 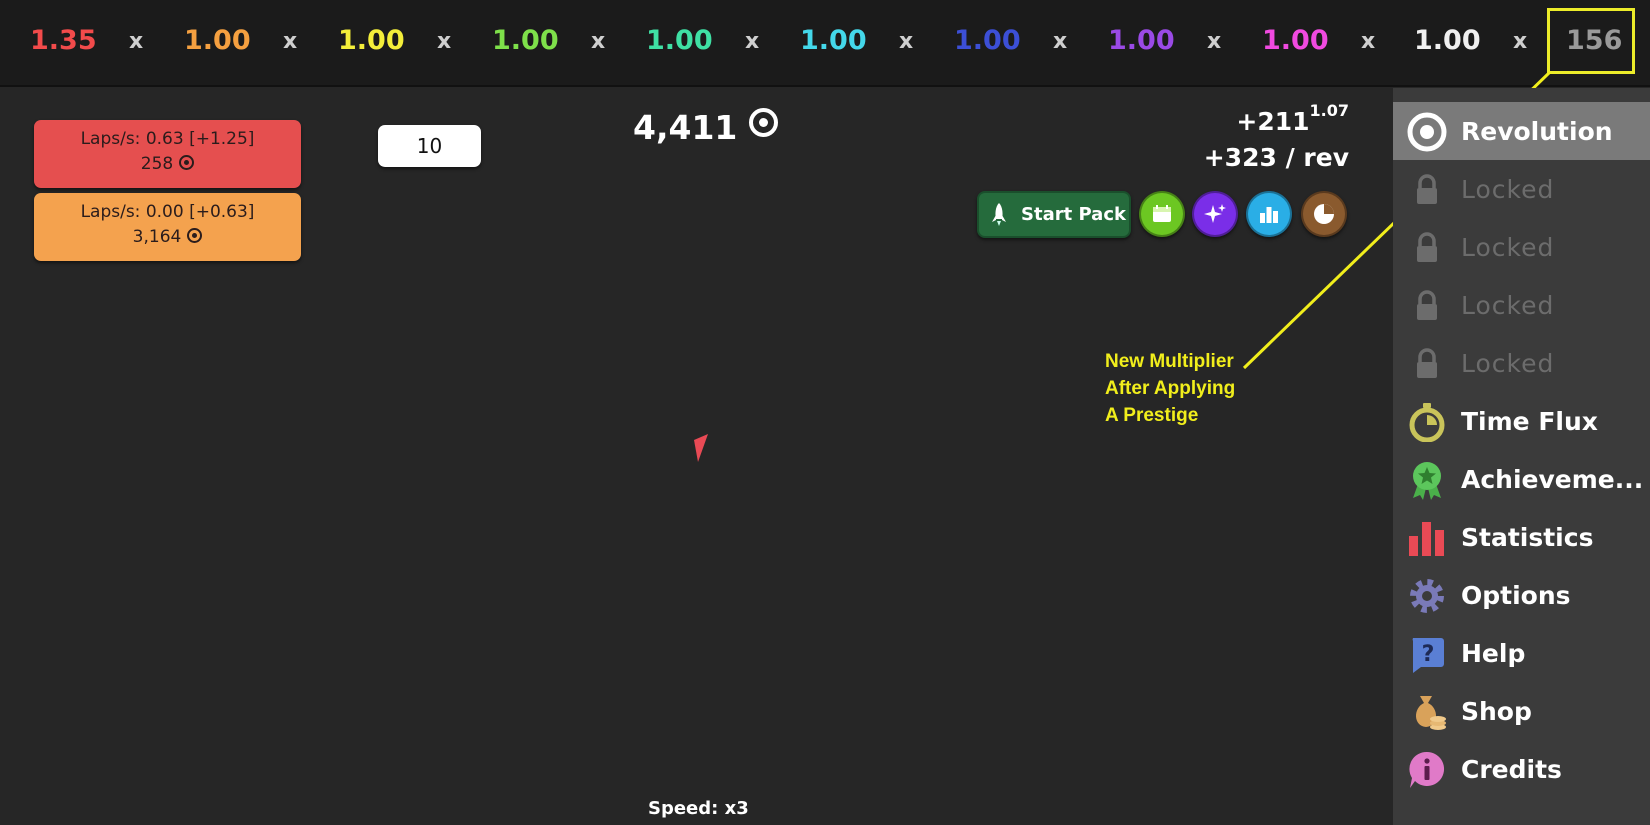 What do you see at coordinates (1427, 596) in the screenshot?
I see `gear-icon` at bounding box center [1427, 596].